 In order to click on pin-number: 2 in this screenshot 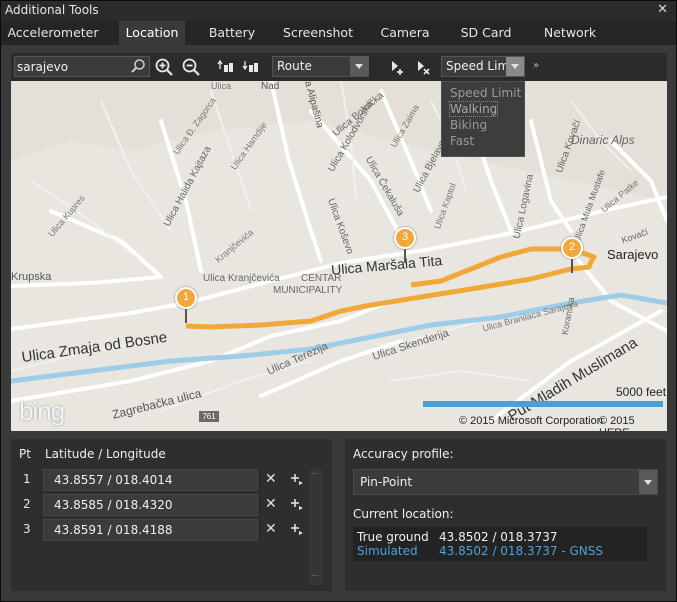, I will do `click(572, 247)`.